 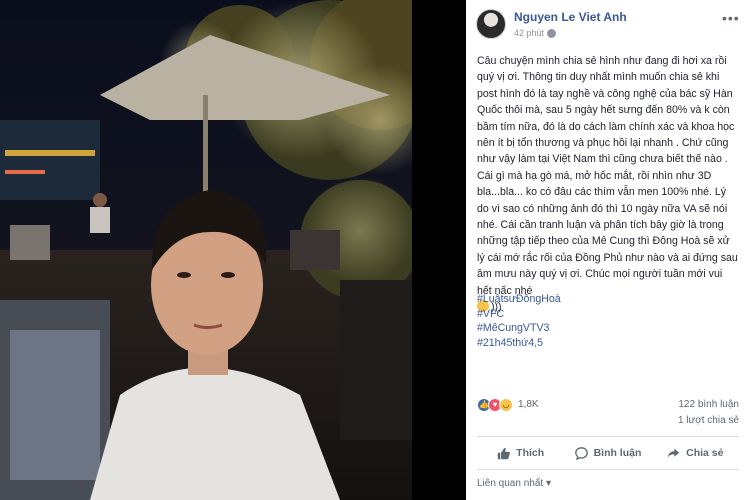 I want to click on more-icon: •••, so click(x=731, y=18).